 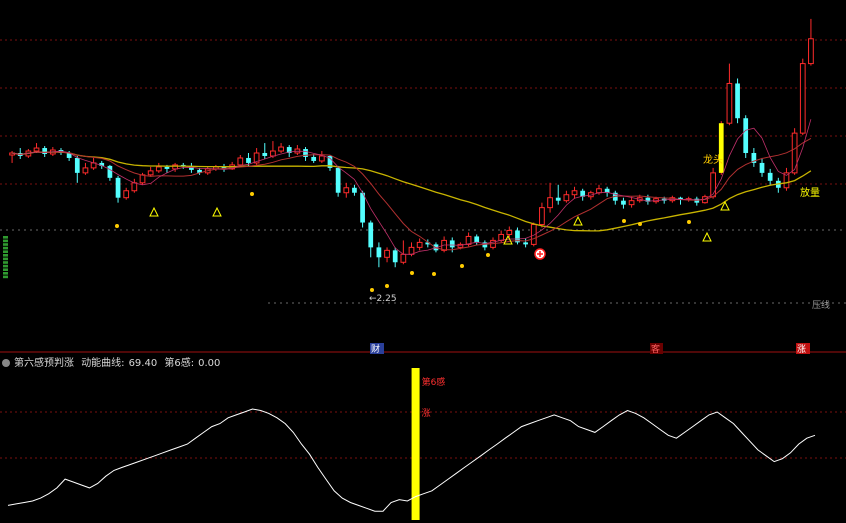 I want to click on sixth-sense-label: 第6感:, so click(x=179, y=363).